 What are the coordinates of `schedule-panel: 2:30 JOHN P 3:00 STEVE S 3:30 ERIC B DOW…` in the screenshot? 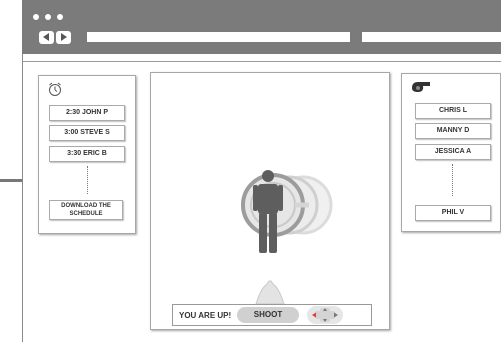 It's located at (87, 154).